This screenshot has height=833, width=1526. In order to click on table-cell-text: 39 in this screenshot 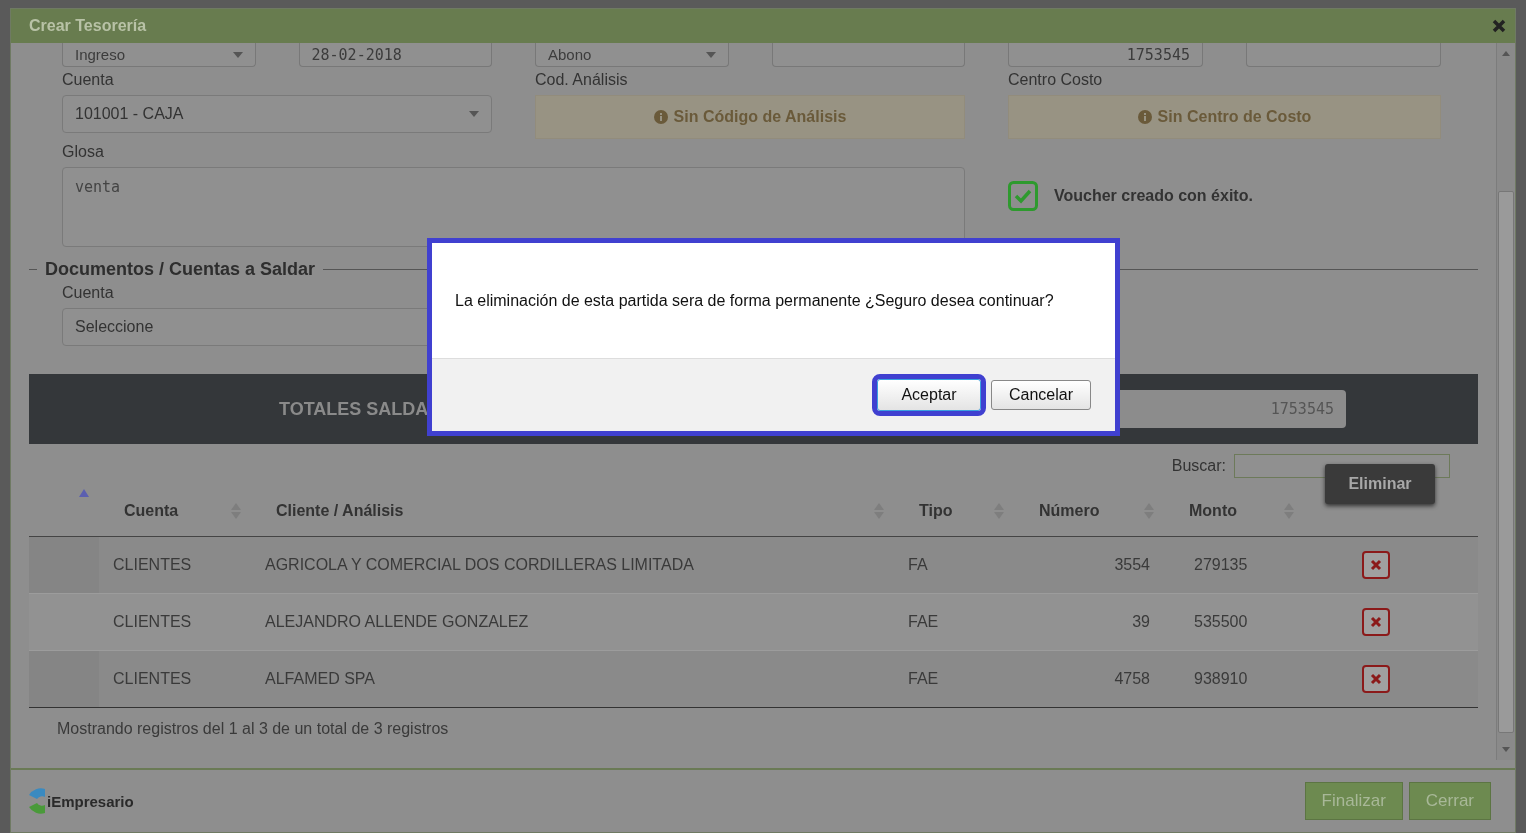, I will do `click(1141, 622)`.